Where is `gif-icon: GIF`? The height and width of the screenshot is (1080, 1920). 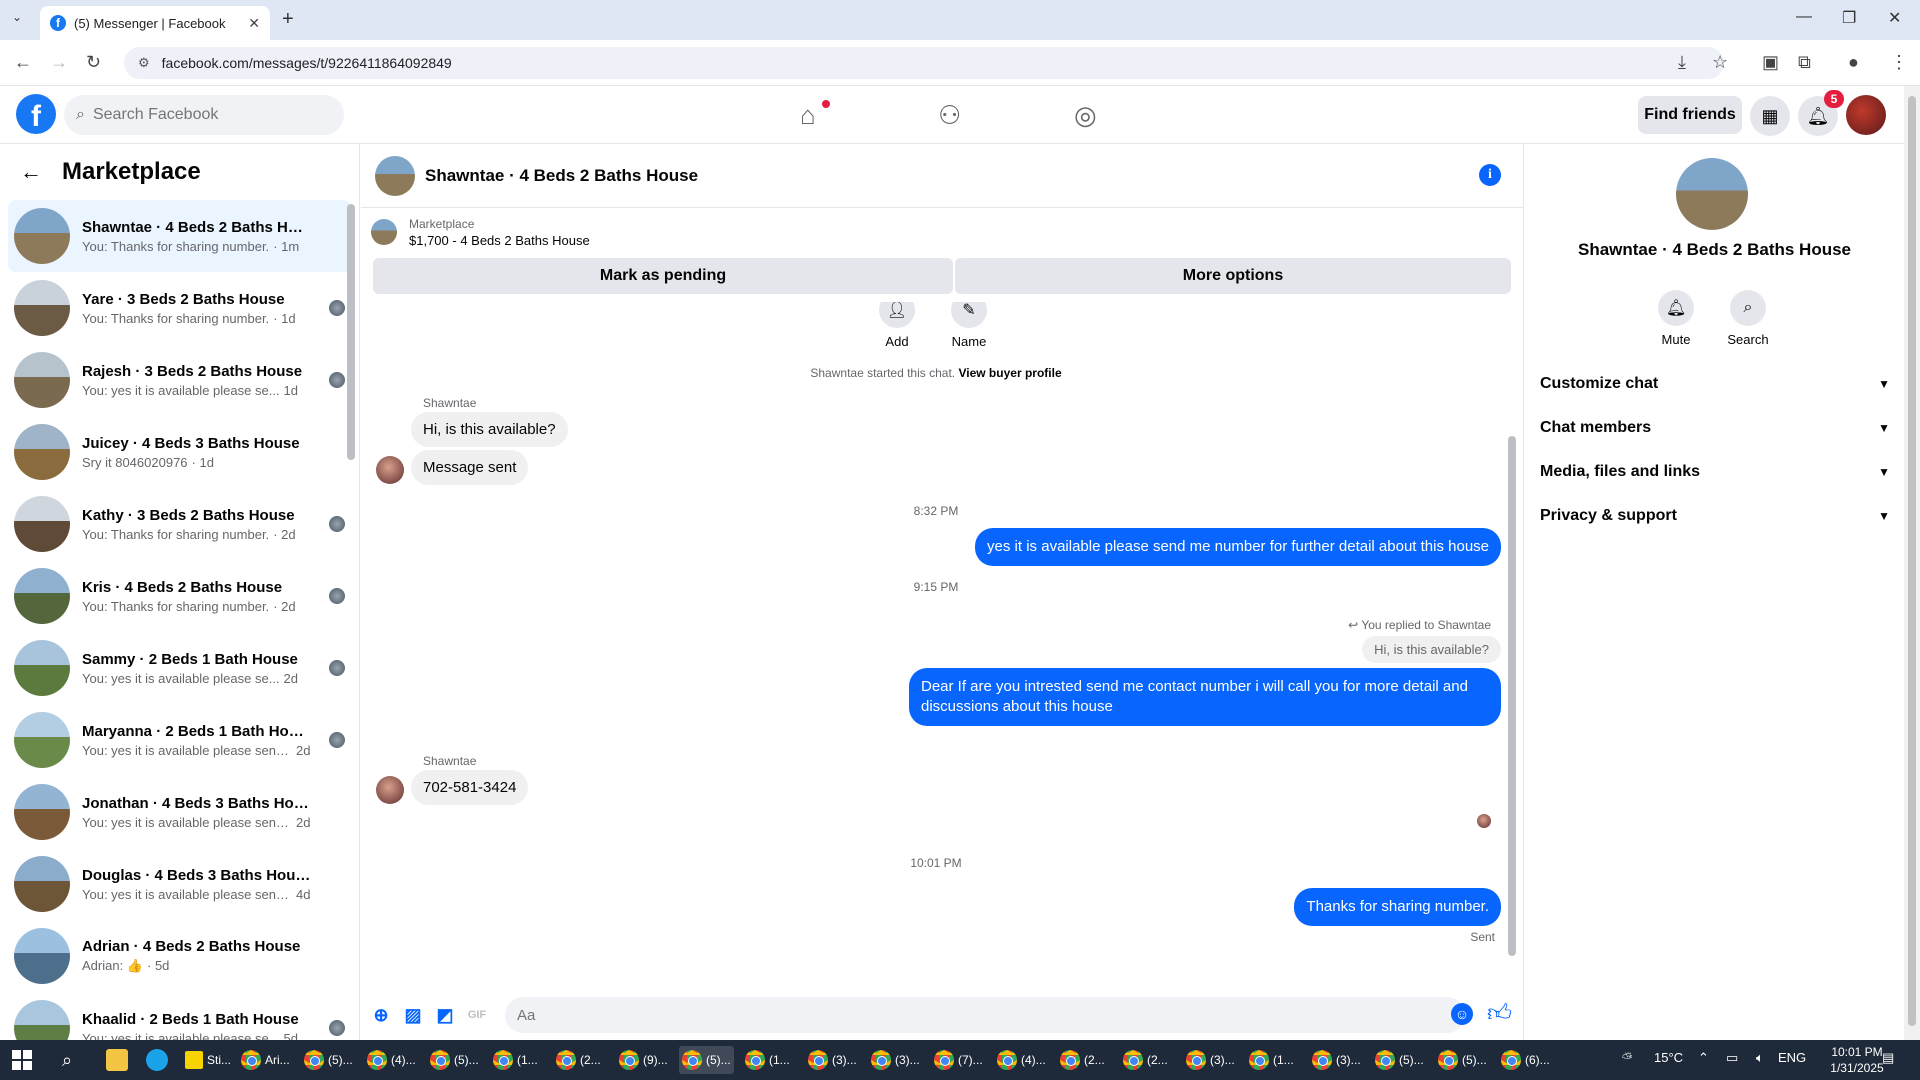
gif-icon: GIF is located at coordinates (477, 1015).